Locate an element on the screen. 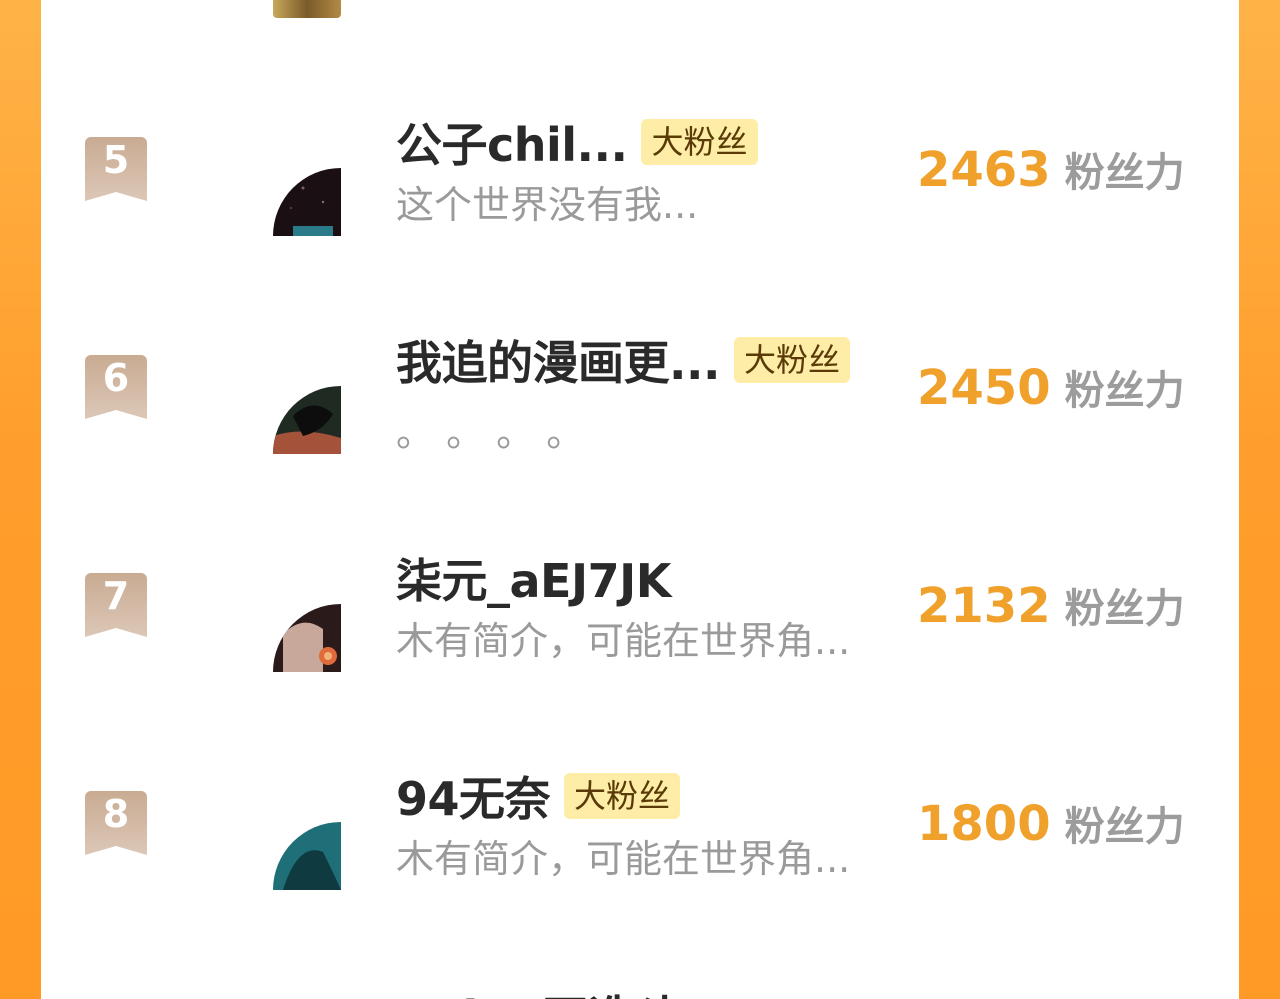 This screenshot has height=999, width=1280. fan-power: 2132 粉丝力 is located at coordinates (1051, 605).